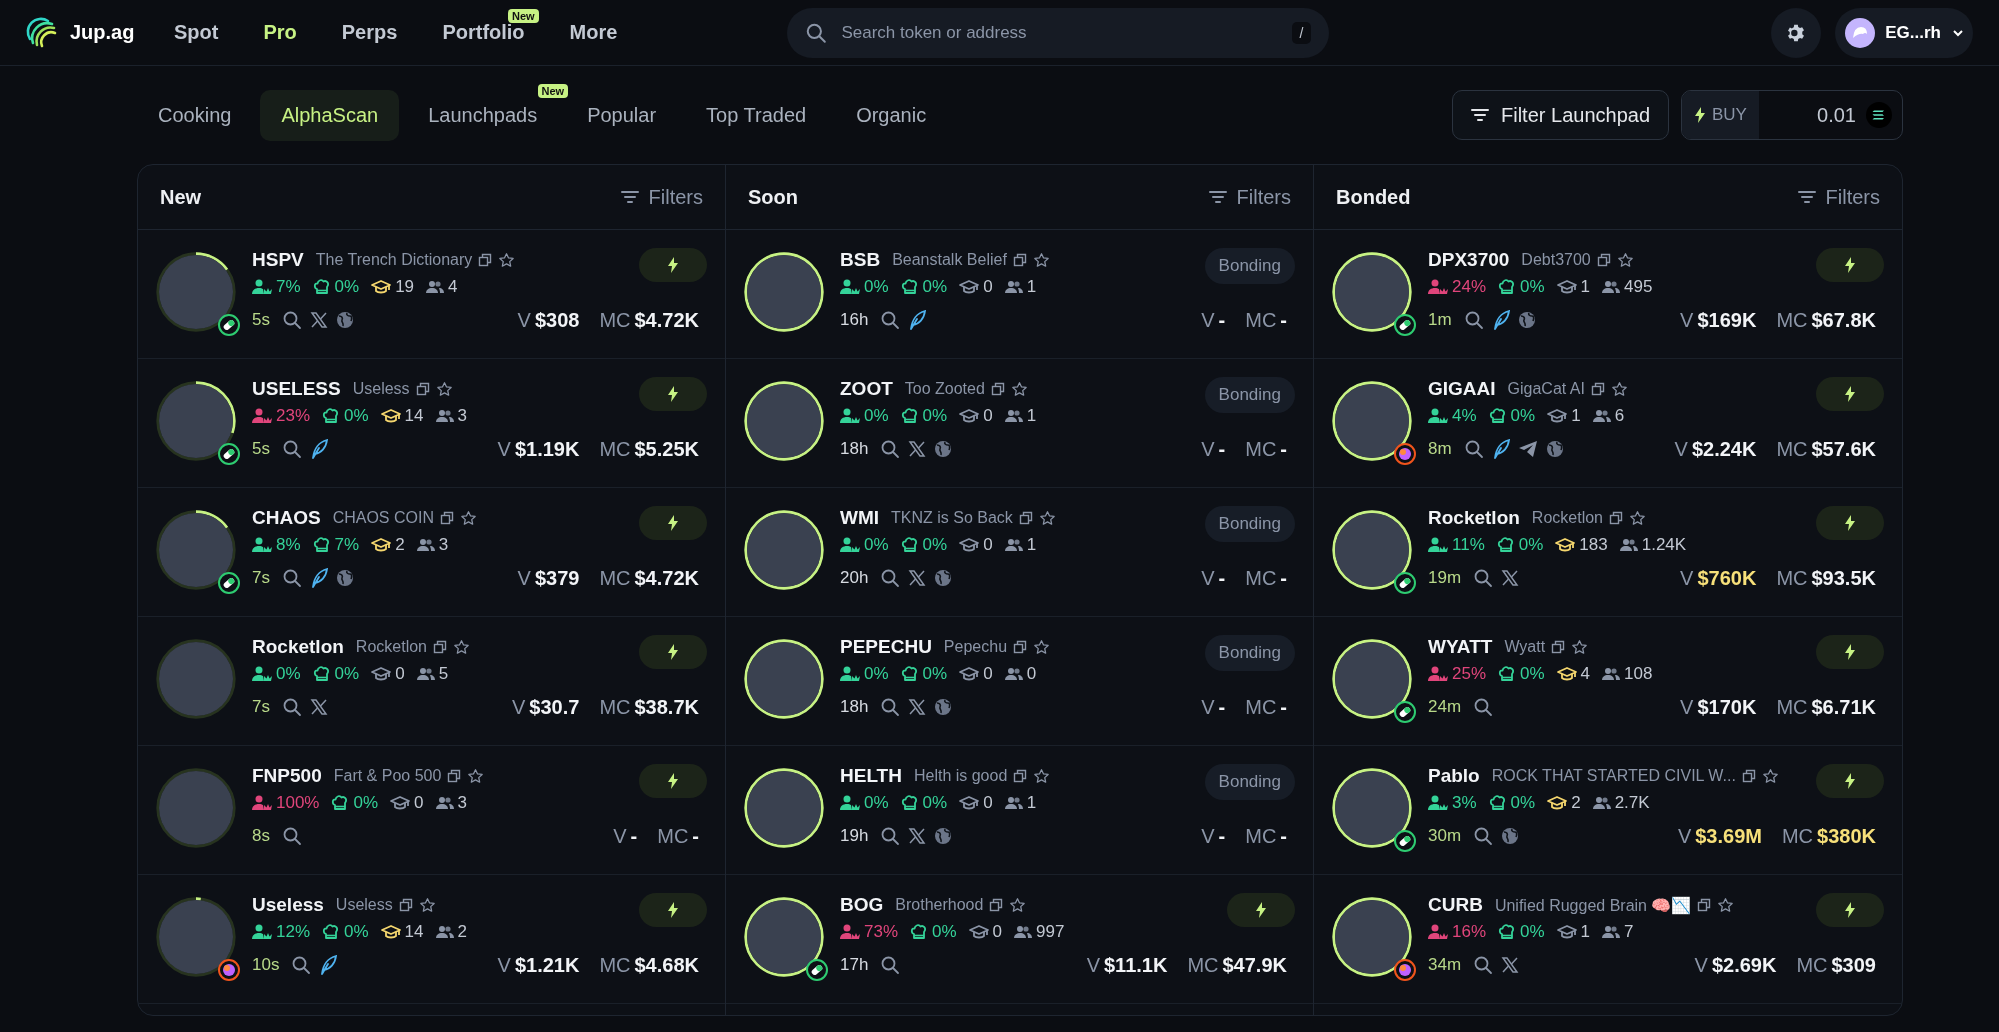  Describe the element at coordinates (593, 32) in the screenshot. I see `nav-link: More` at that location.